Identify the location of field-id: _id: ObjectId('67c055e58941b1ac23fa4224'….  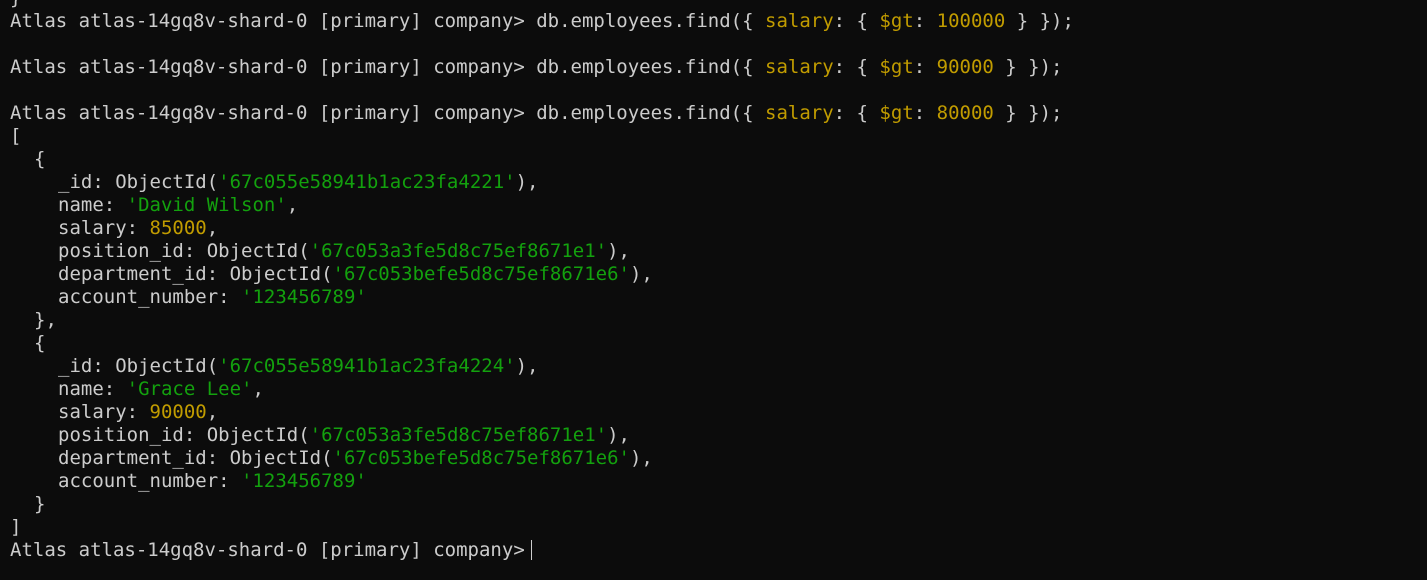
(298, 366).